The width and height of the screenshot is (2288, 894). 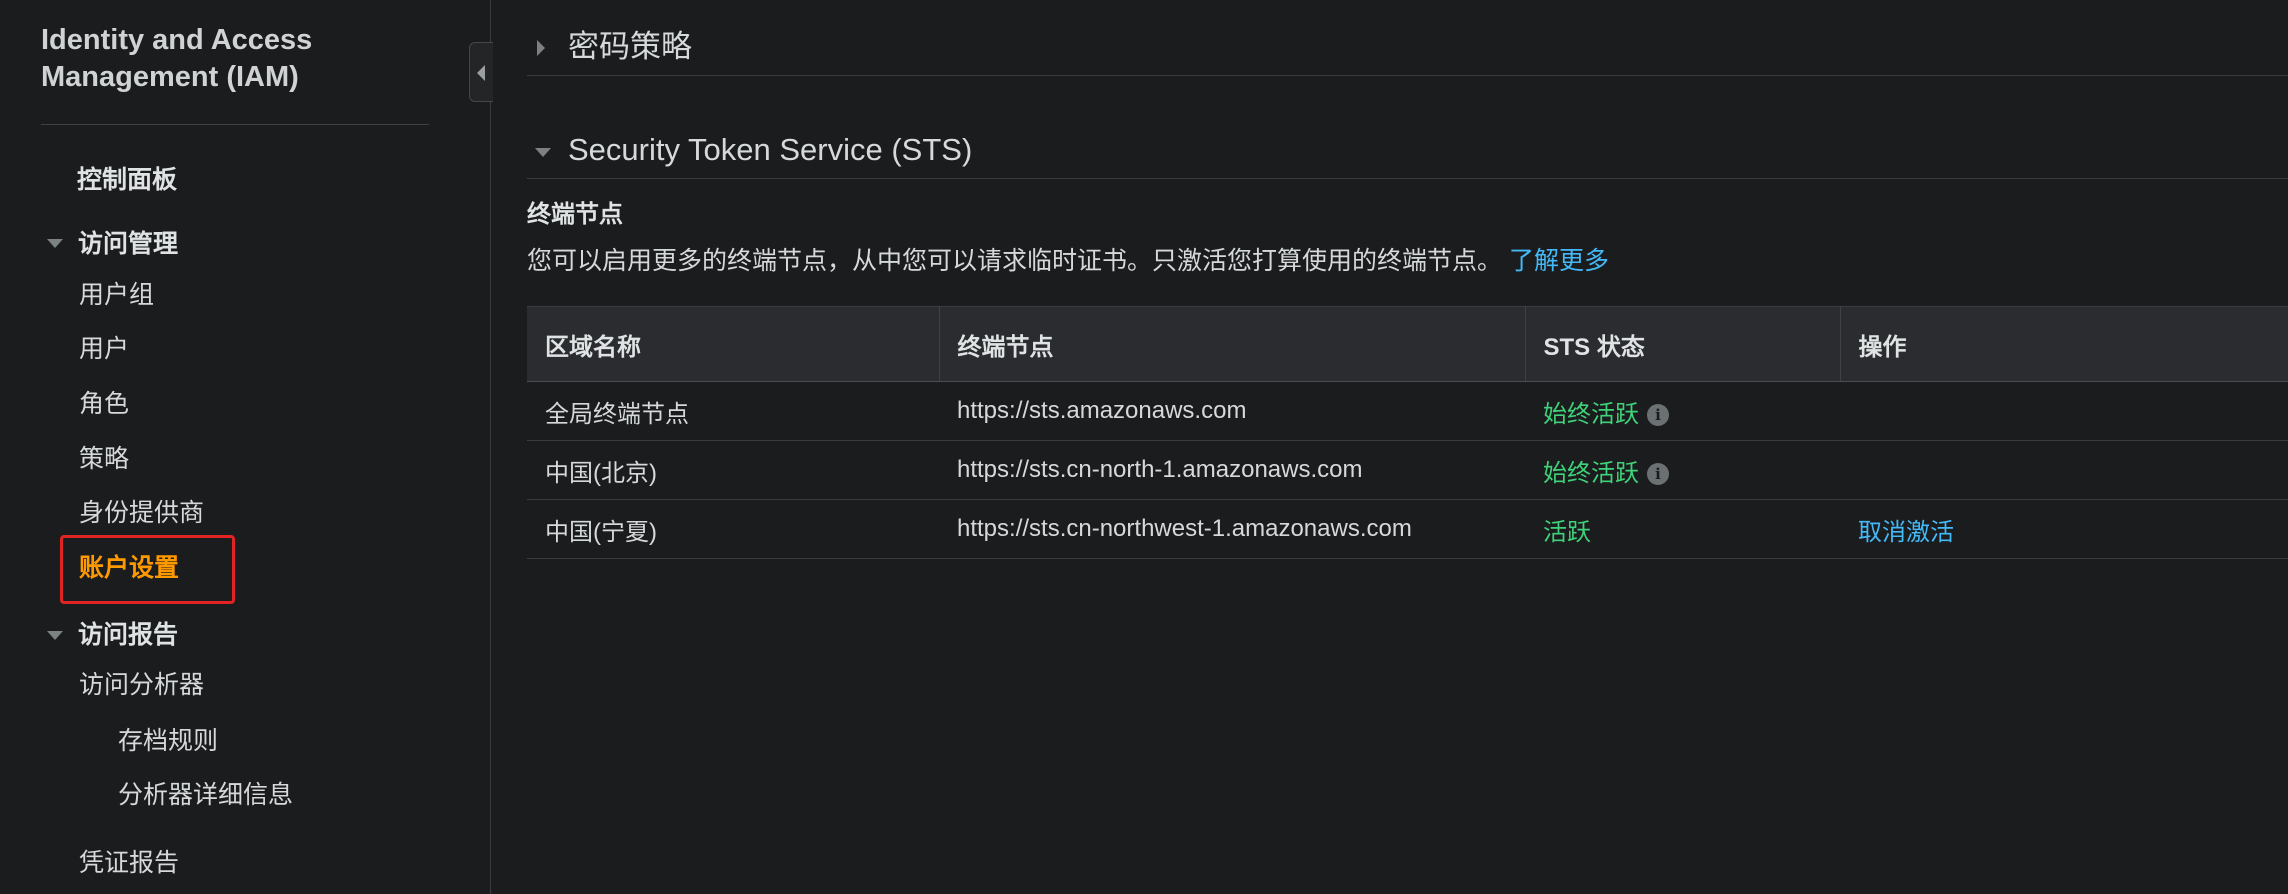 What do you see at coordinates (1682, 529) in the screenshot?
I see `status-cell: 活跃` at bounding box center [1682, 529].